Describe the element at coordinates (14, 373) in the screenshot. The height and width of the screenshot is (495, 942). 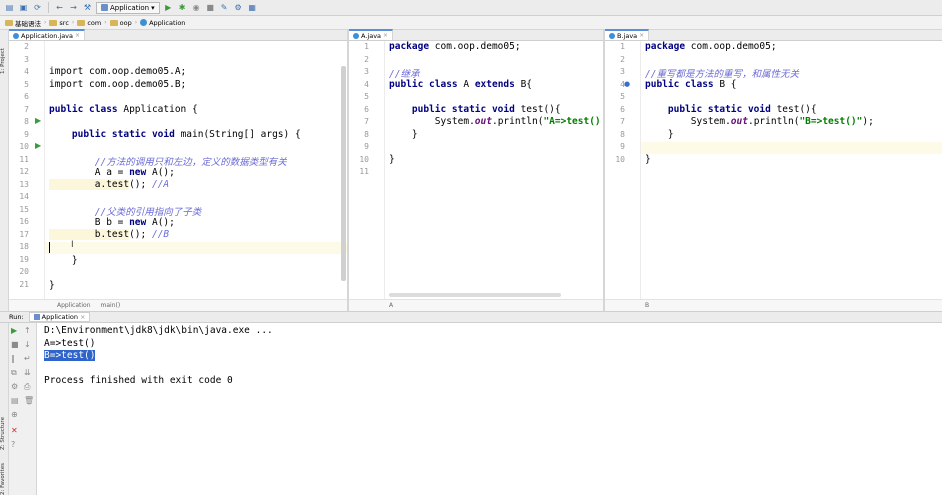
I see `dump-threads-icon: ⧉` at that location.